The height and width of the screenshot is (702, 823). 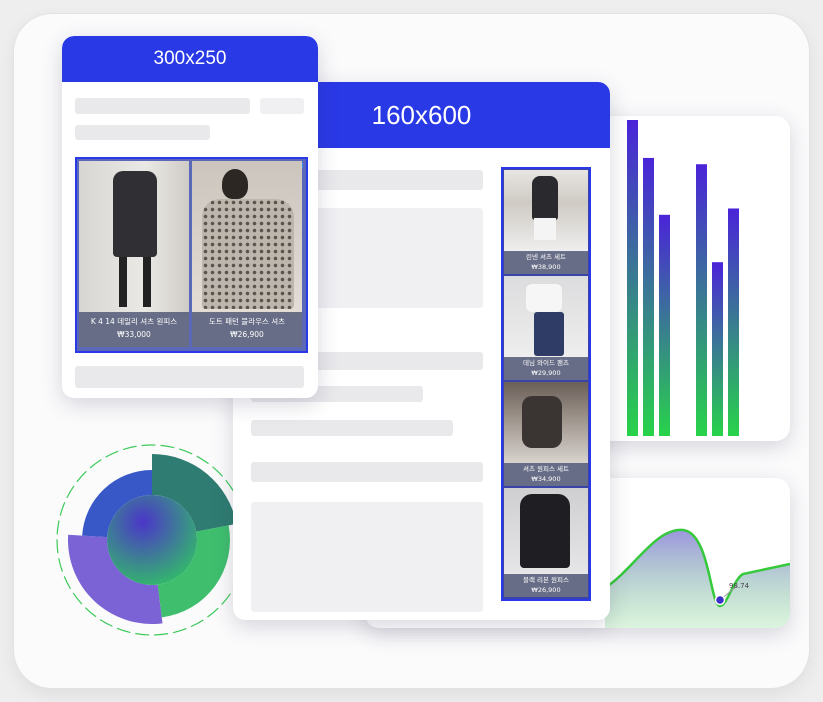 What do you see at coordinates (546, 474) in the screenshot?
I see `product-caption: 셔츠 원피스 세트 ₩34,900` at bounding box center [546, 474].